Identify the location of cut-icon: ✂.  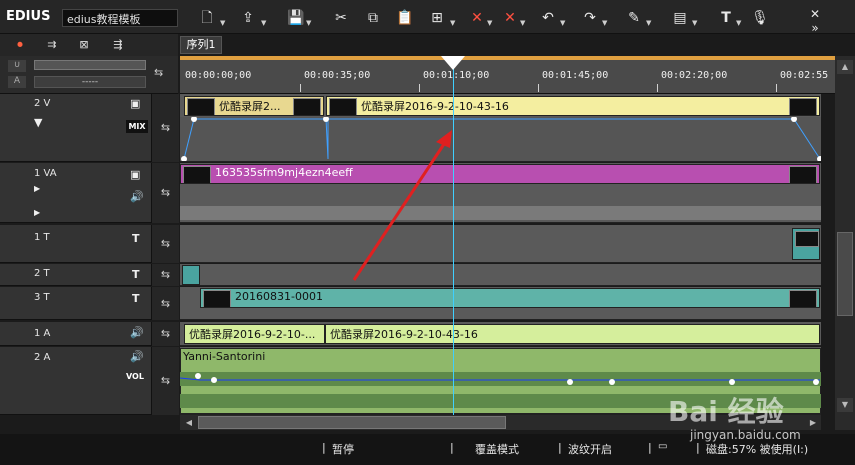
(341, 18).